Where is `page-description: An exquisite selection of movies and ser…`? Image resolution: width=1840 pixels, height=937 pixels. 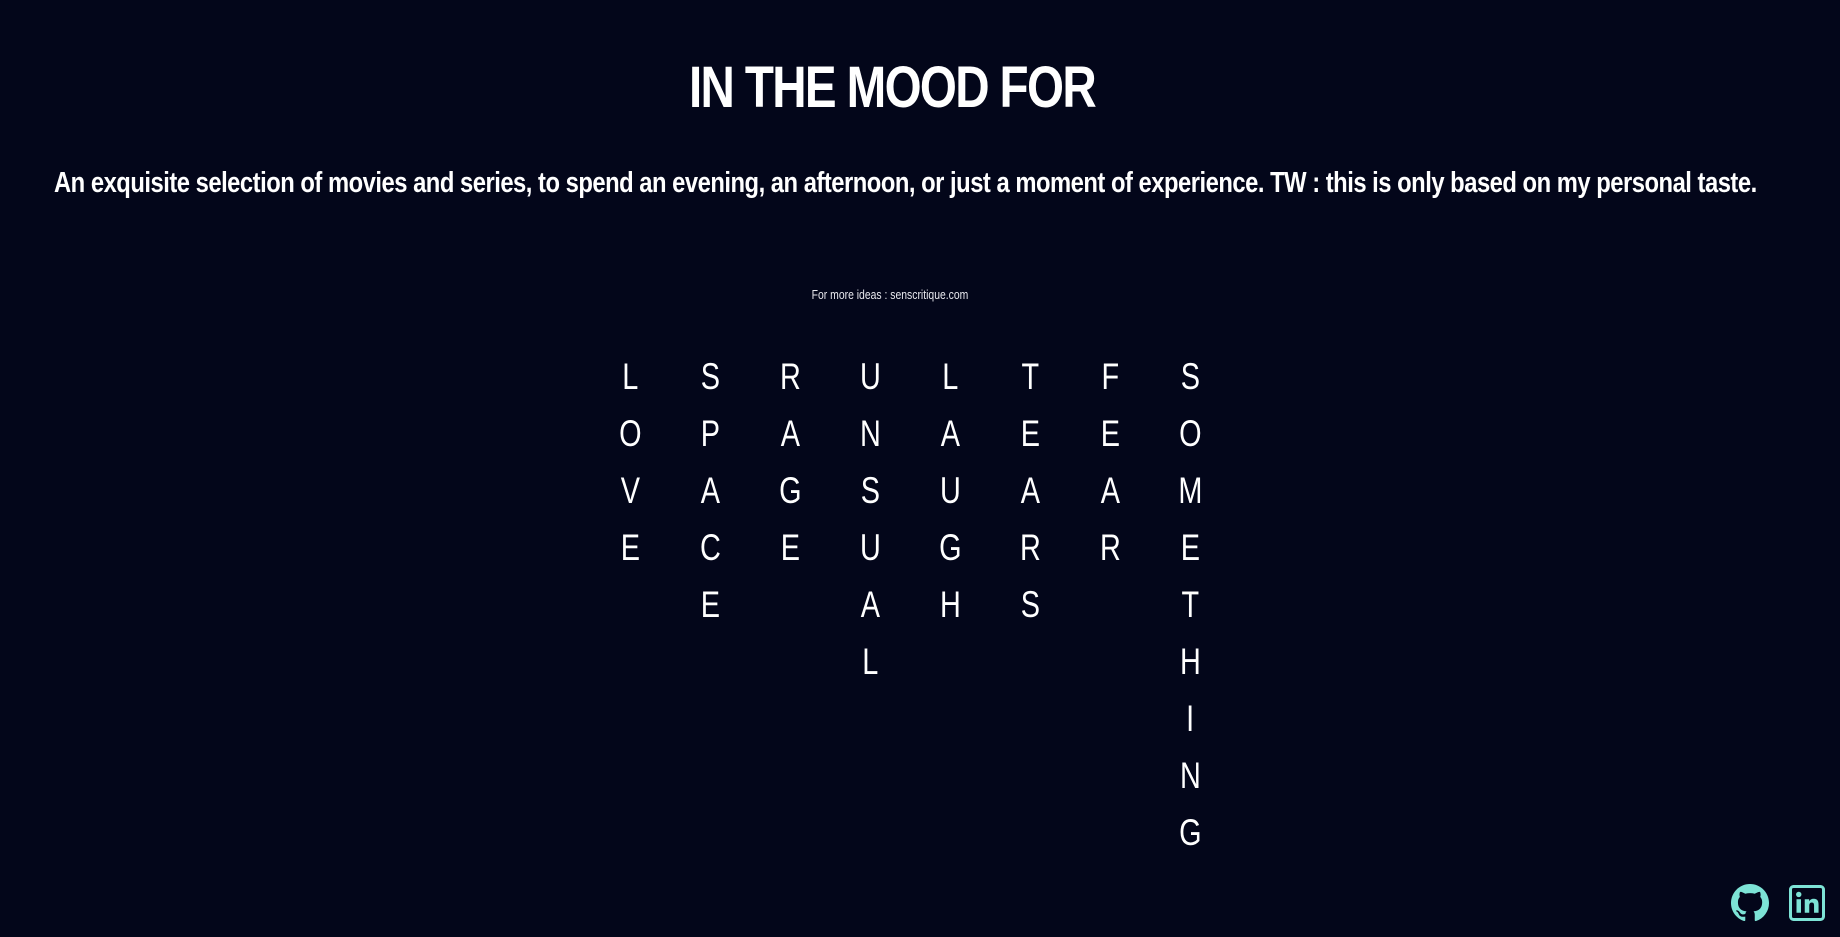 page-description: An exquisite selection of movies and ser… is located at coordinates (905, 183).